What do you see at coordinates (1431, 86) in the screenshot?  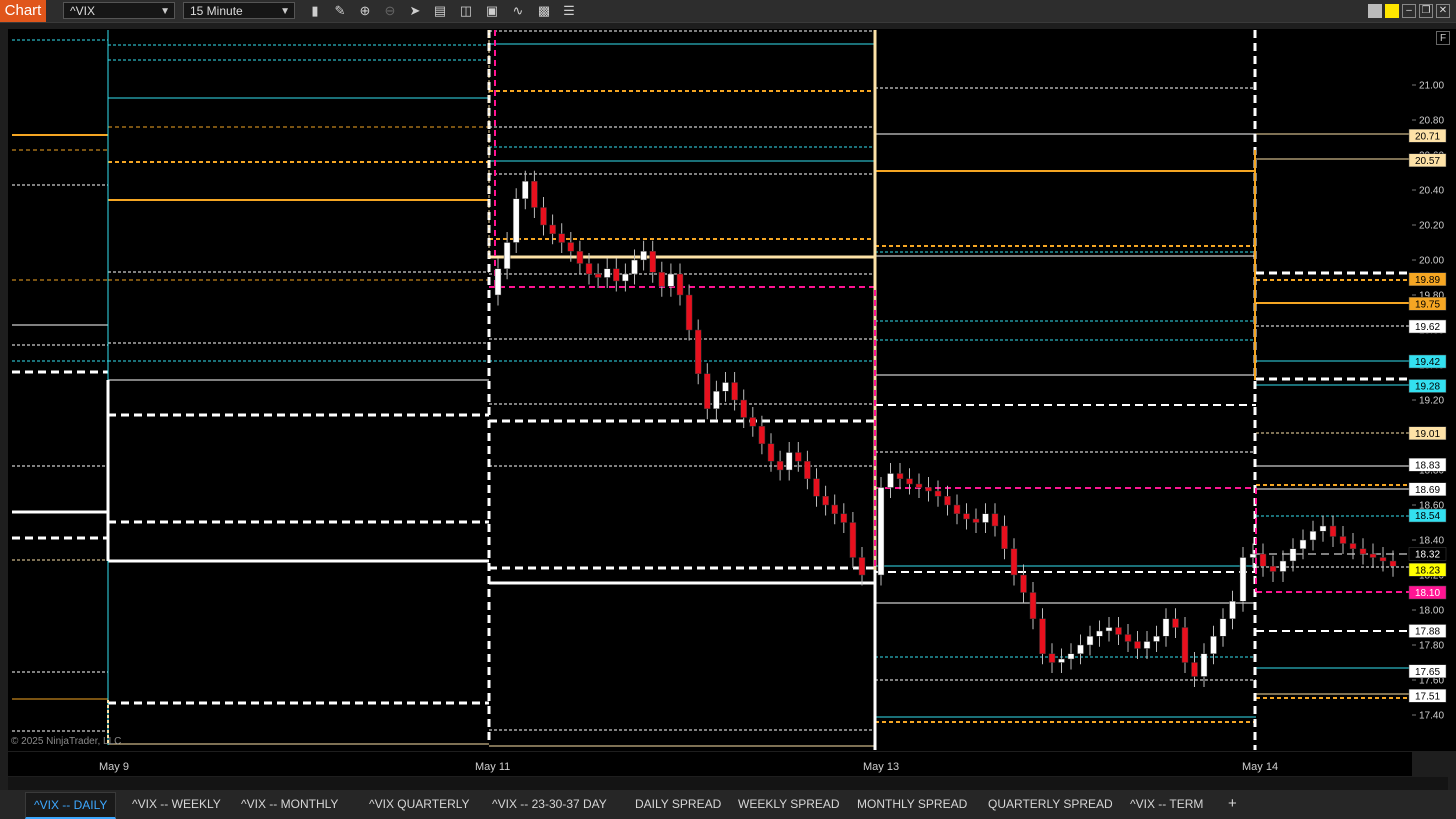 I see `price-tick-label: 21.00` at bounding box center [1431, 86].